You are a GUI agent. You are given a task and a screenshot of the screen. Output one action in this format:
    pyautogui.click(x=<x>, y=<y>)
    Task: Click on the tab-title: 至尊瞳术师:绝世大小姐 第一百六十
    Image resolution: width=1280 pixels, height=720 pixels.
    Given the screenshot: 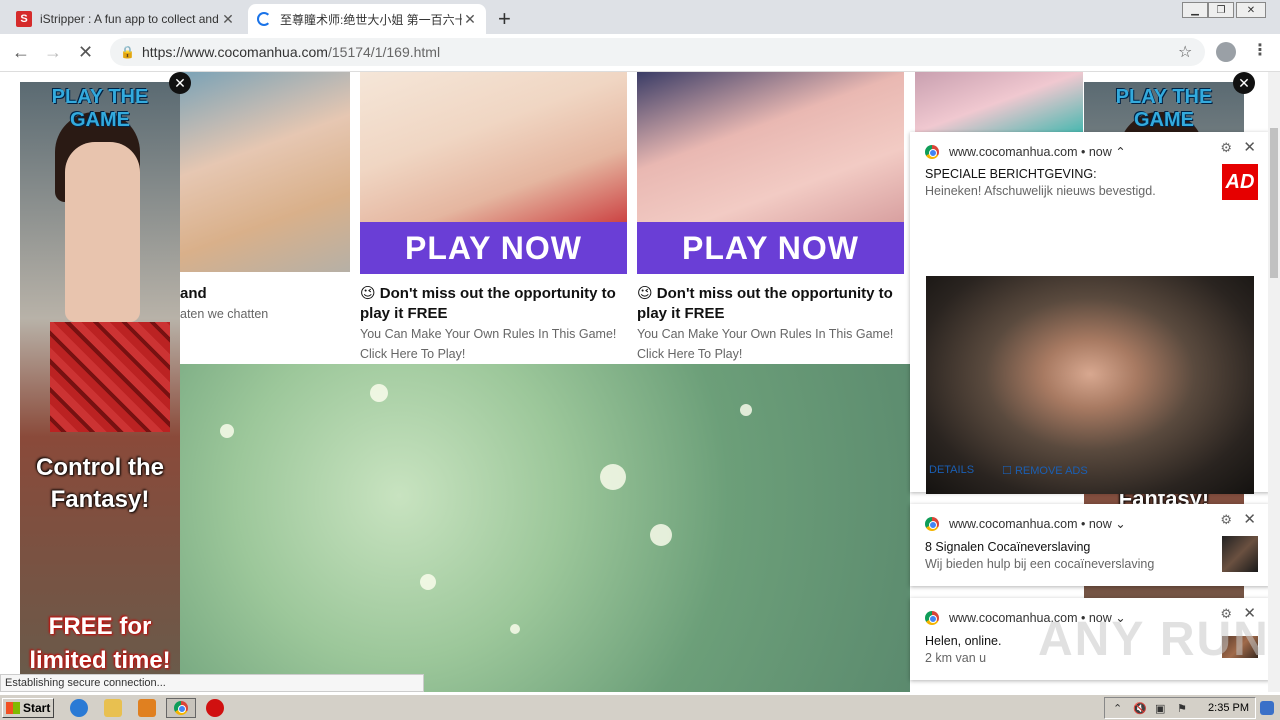 What is the action you would take?
    pyautogui.click(x=371, y=19)
    